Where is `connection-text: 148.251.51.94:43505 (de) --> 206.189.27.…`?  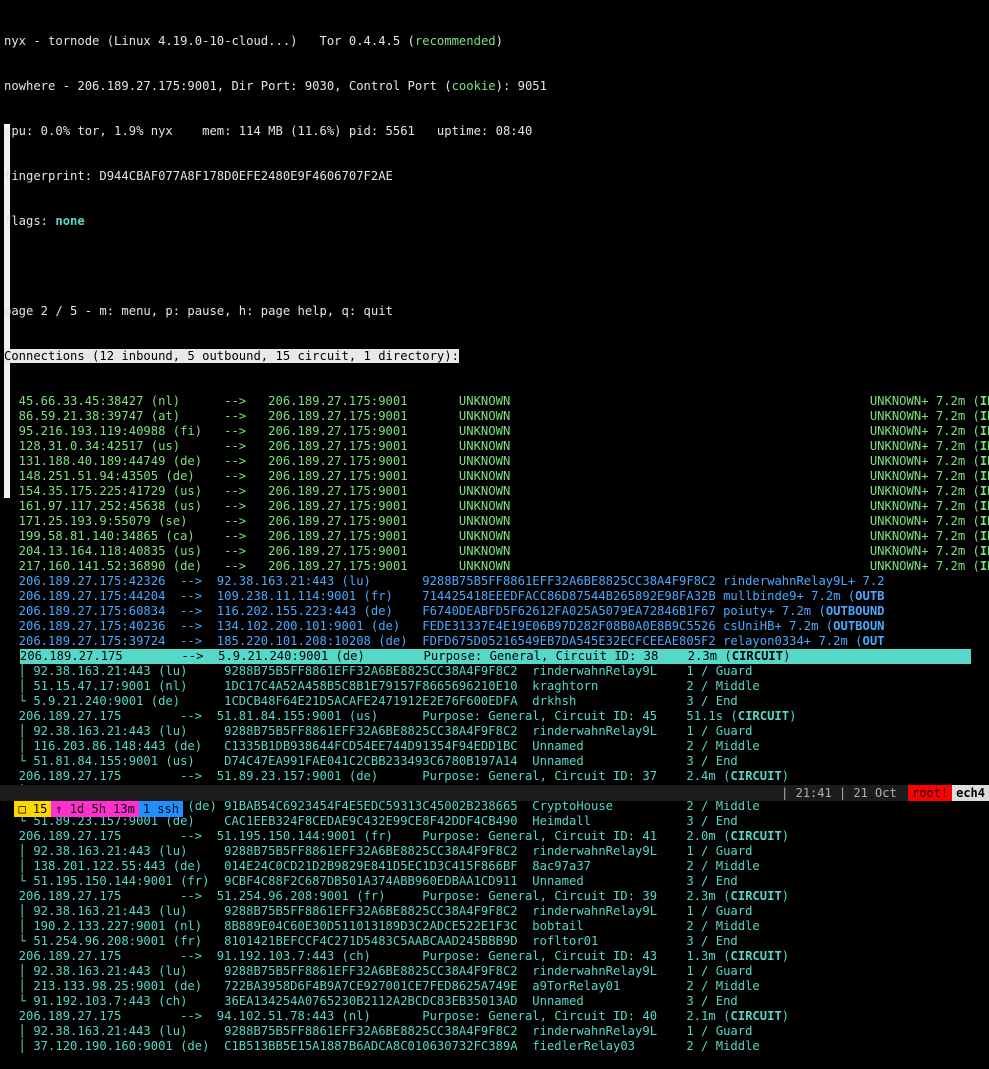 connection-text: 148.251.51.94:43505 (de) --> 206.189.27.… is located at coordinates (437, 476).